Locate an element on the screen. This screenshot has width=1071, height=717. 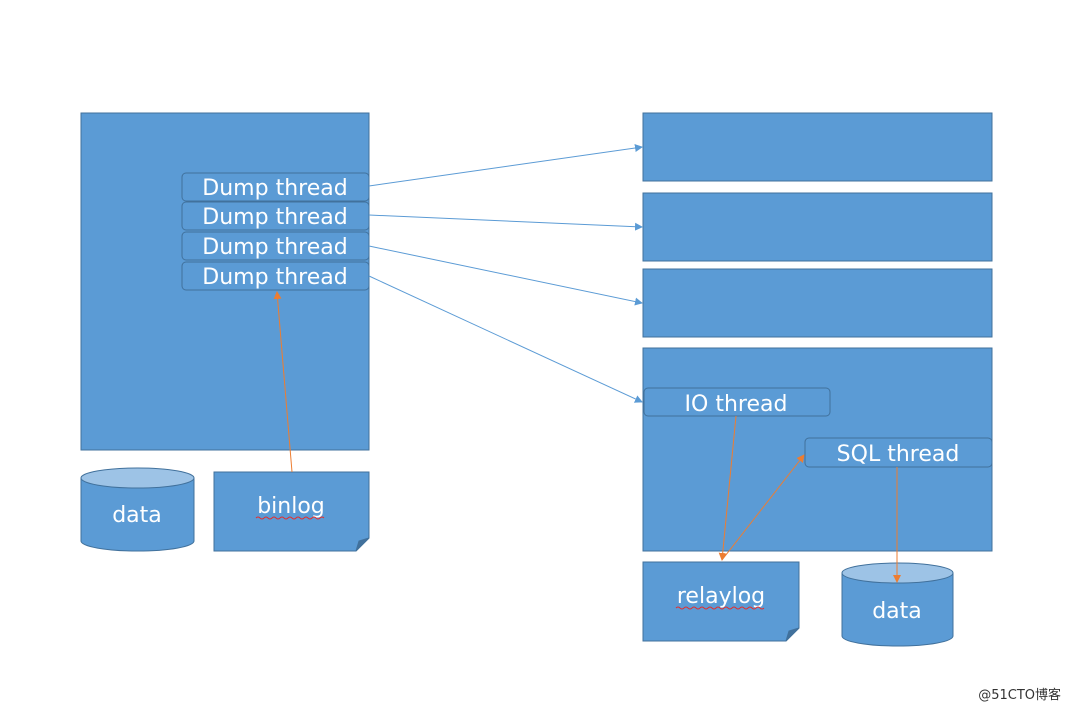
binlog-label: binlog is located at coordinates (291, 506).